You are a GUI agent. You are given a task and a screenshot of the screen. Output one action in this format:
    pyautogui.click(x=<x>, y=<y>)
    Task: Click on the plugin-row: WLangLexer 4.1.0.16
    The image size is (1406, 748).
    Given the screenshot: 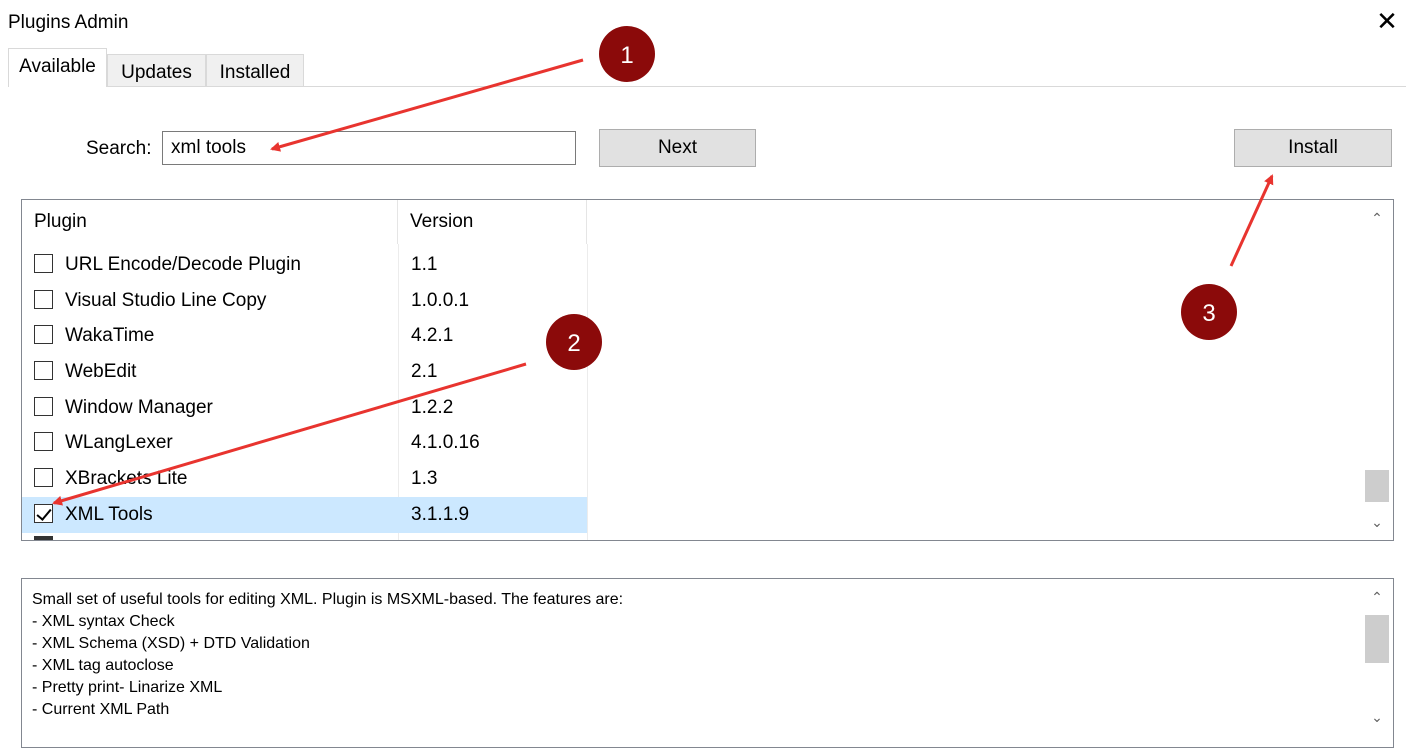 What is the action you would take?
    pyautogui.click(x=304, y=443)
    